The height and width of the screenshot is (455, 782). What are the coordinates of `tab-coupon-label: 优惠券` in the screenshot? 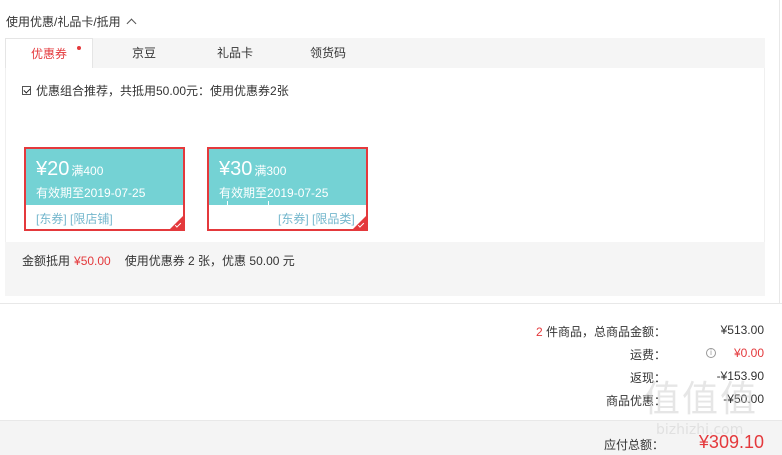 It's located at (48, 54).